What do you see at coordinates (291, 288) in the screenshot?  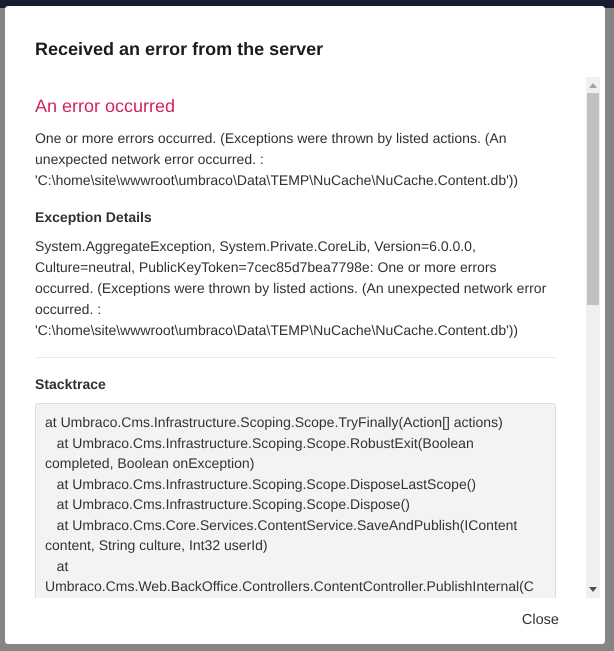 I see `exception-details: System.AggregateException, System.Private.CoreLib, Version=6.0.0.0, Culture=neutral, PublicKeyToken=7cec85d7bea7798e: One or more errors occurred. (Exceptions were thrown by listed actions. (An unexpected network error occurred. : 'C:\home\site\wwwroot\umbraco\Data\TEMP\NuCache\NuCache.Content.db'))` at bounding box center [291, 288].